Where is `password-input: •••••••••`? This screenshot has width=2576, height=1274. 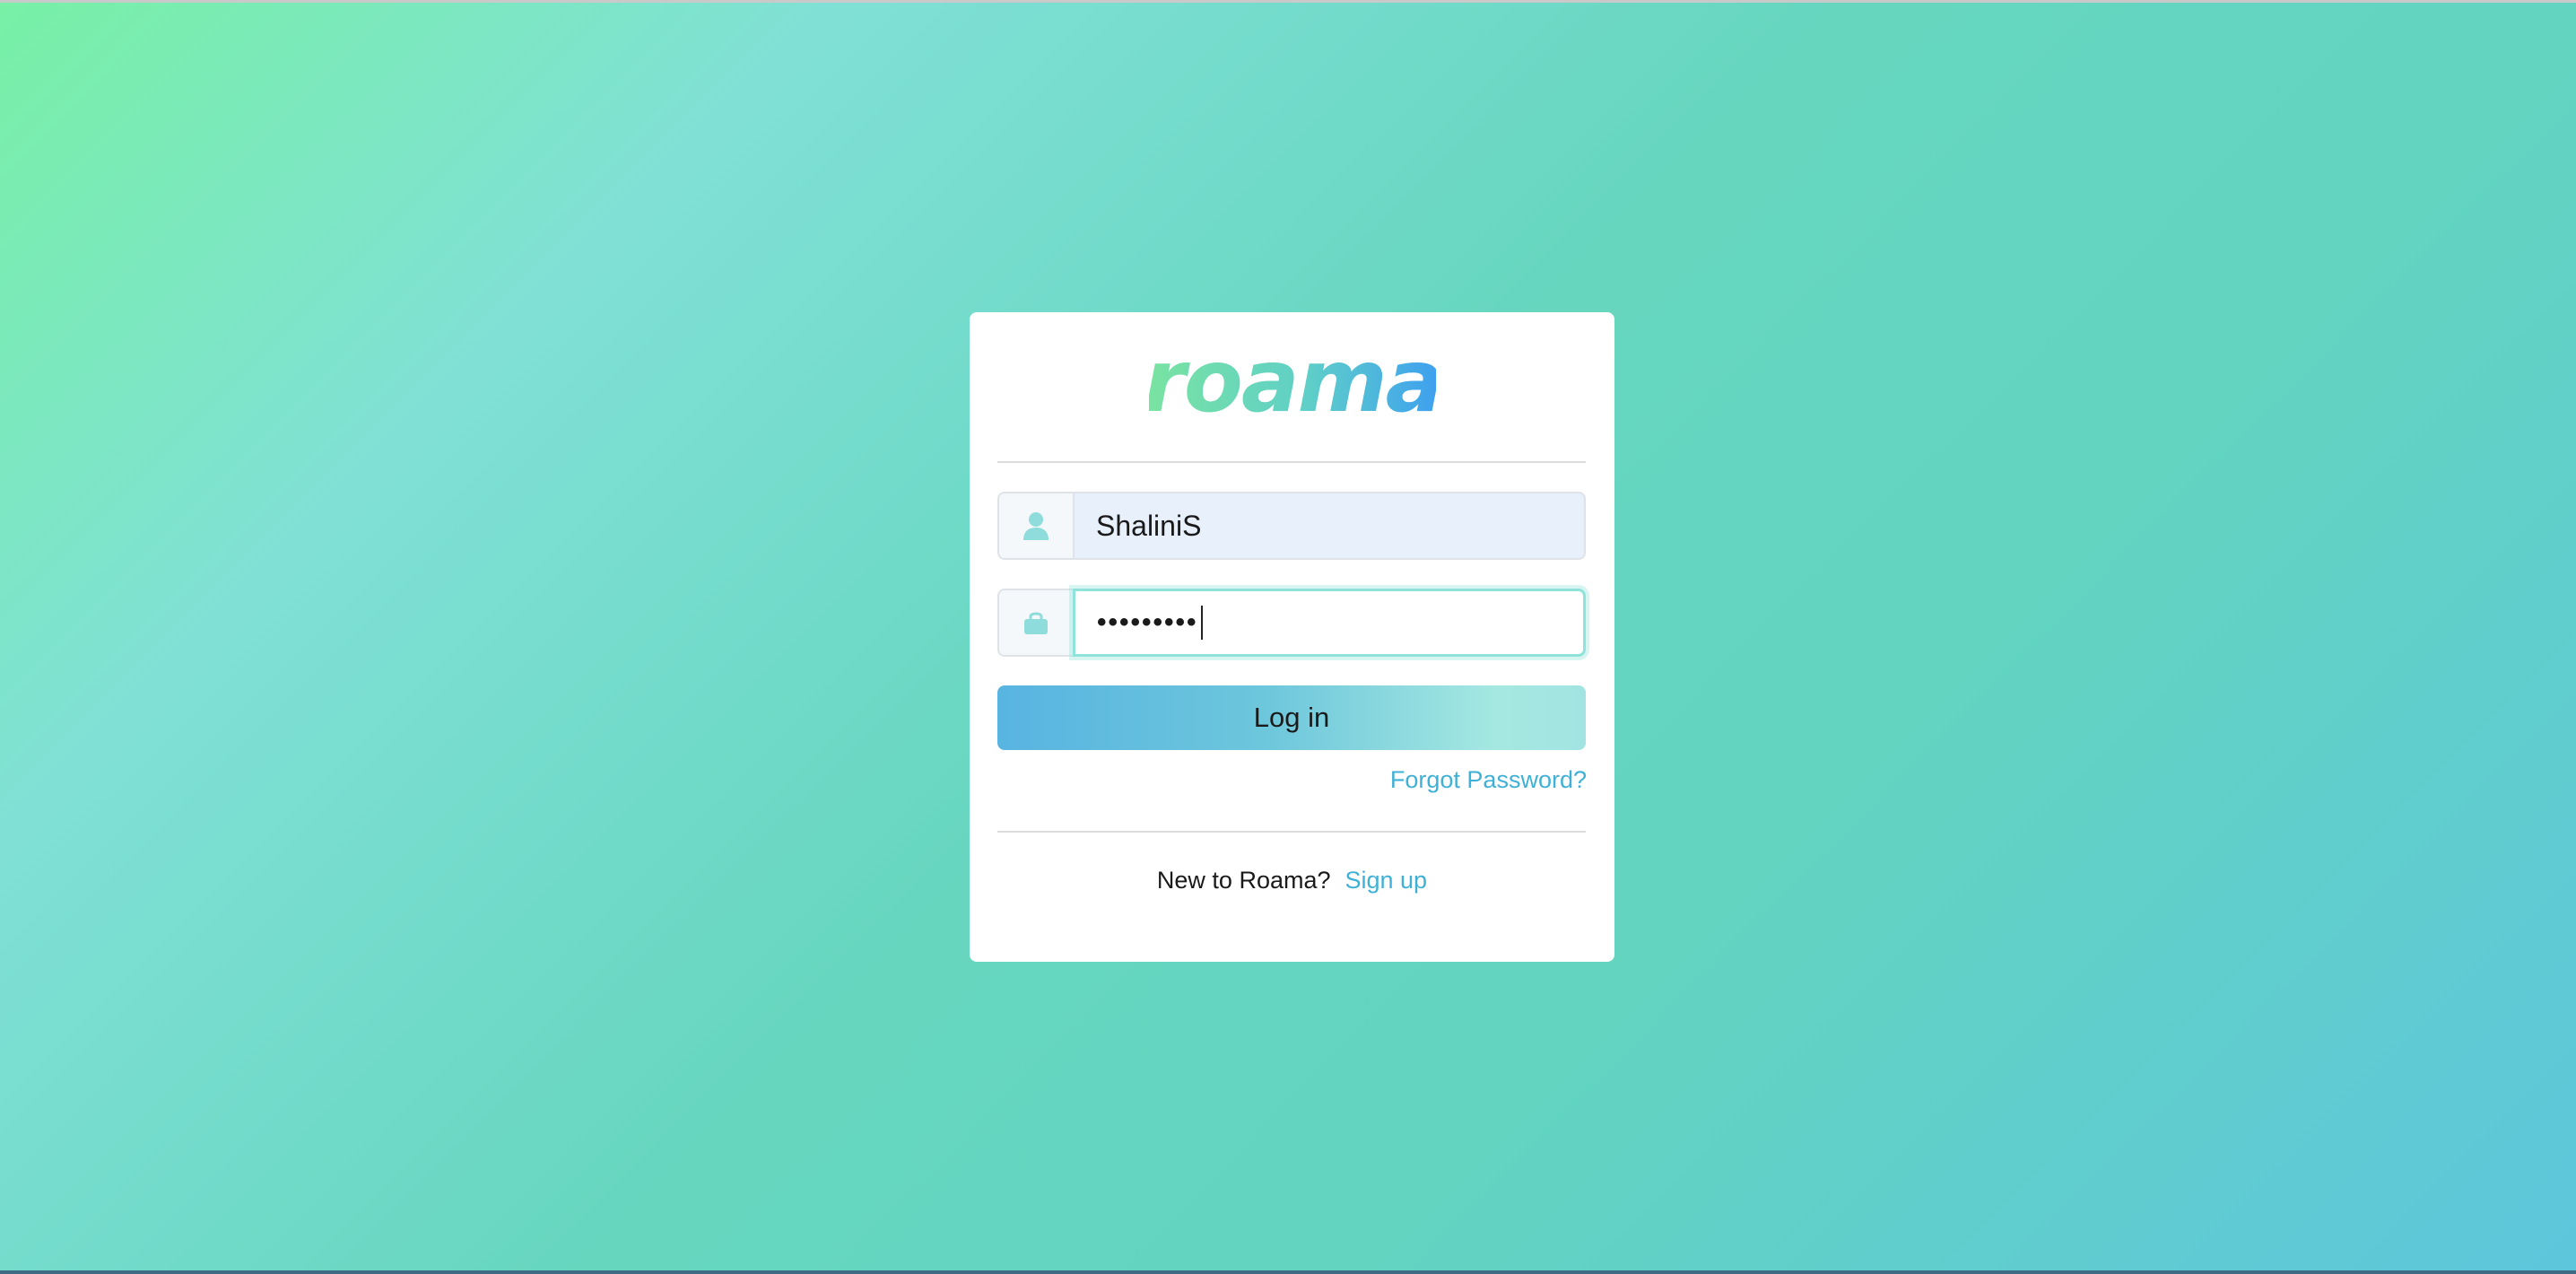
password-input: ••••••••• is located at coordinates (1329, 623).